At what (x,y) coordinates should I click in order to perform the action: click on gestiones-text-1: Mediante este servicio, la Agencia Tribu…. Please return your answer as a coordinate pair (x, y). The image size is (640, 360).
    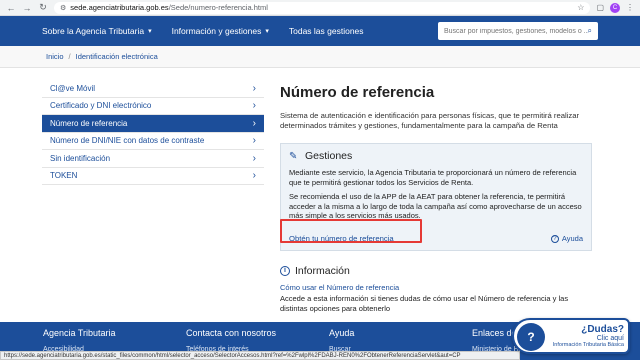
    Looking at the image, I should click on (433, 177).